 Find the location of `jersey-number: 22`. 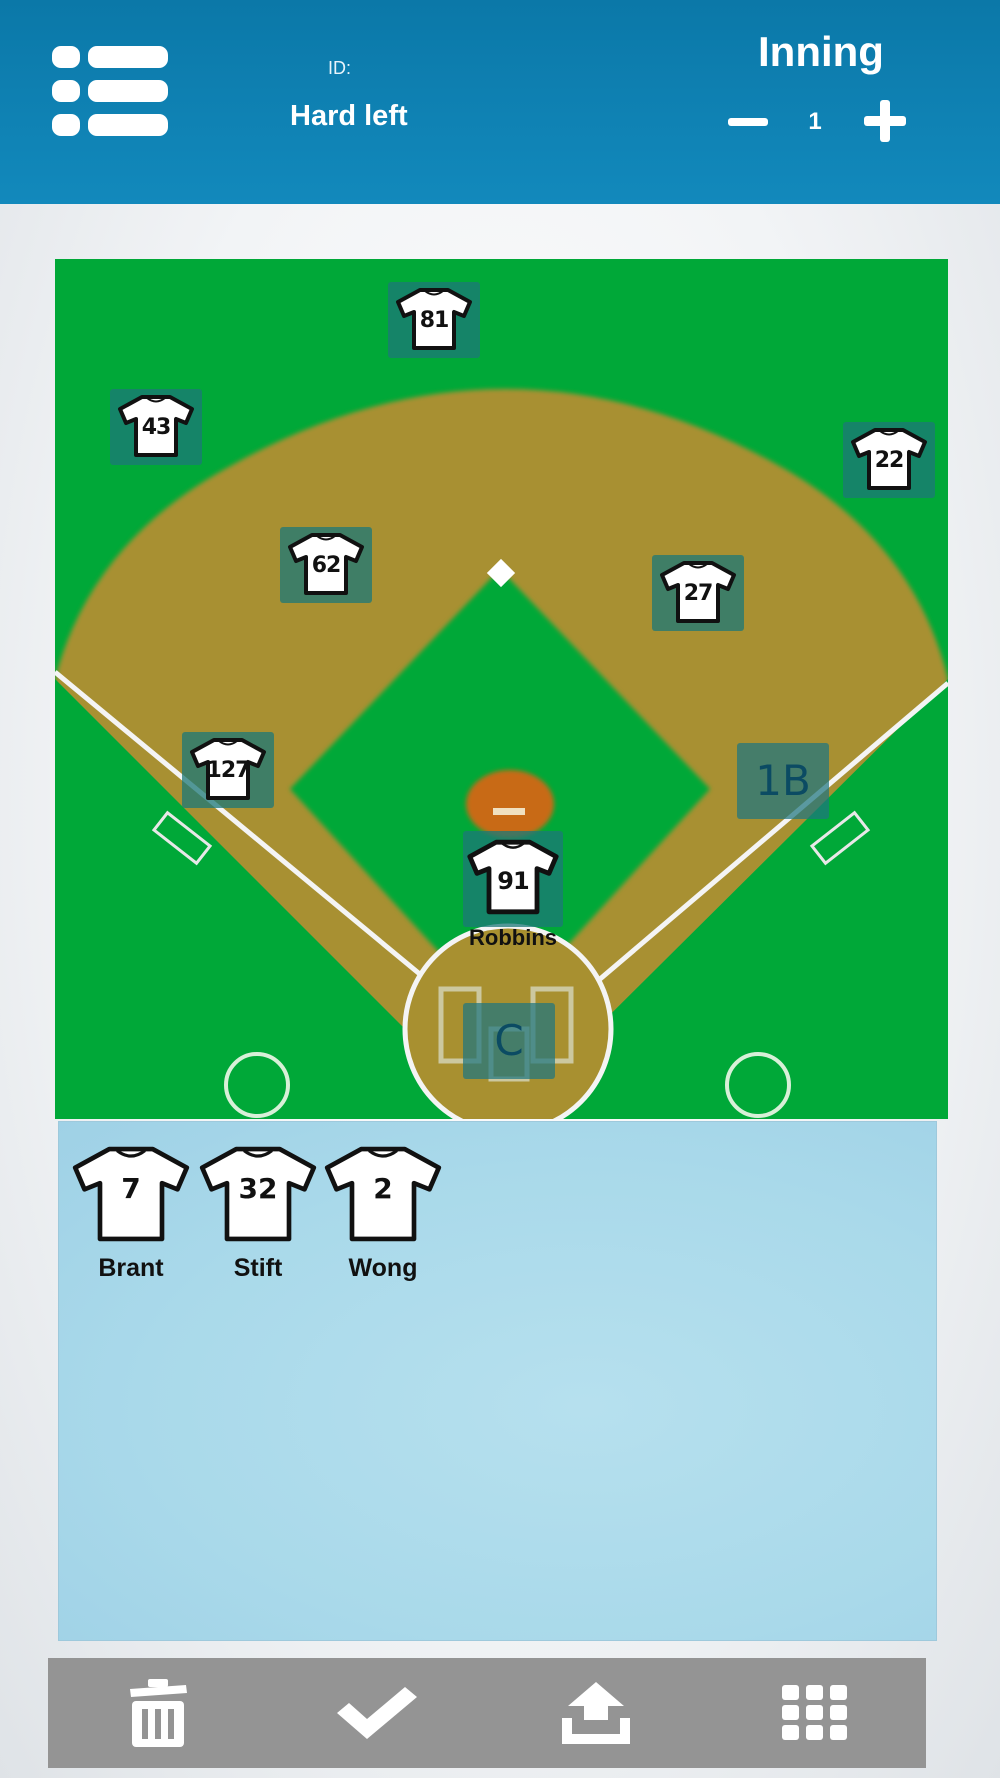

jersey-number: 22 is located at coordinates (889, 460).